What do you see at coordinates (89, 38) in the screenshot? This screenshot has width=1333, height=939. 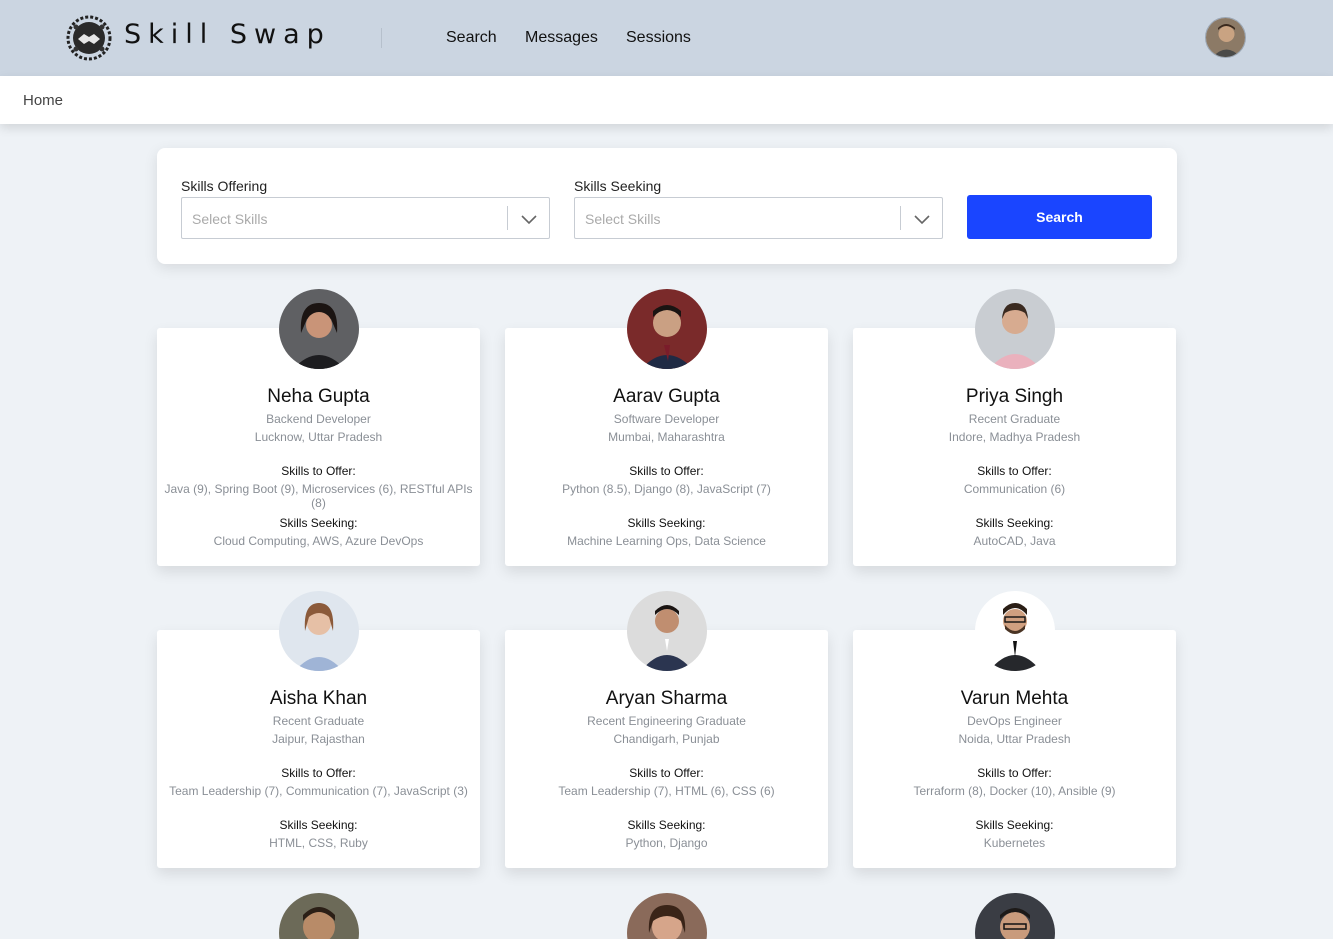 I see `skill-swap-logo-icon` at bounding box center [89, 38].